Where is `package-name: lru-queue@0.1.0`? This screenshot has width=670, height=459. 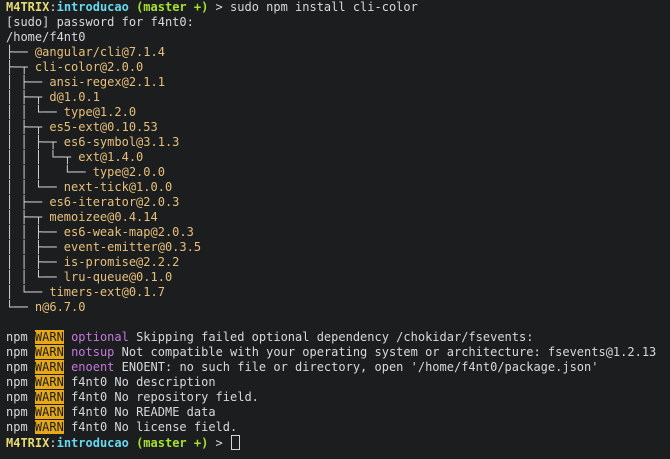
package-name: lru-queue@0.1.0 is located at coordinates (118, 277).